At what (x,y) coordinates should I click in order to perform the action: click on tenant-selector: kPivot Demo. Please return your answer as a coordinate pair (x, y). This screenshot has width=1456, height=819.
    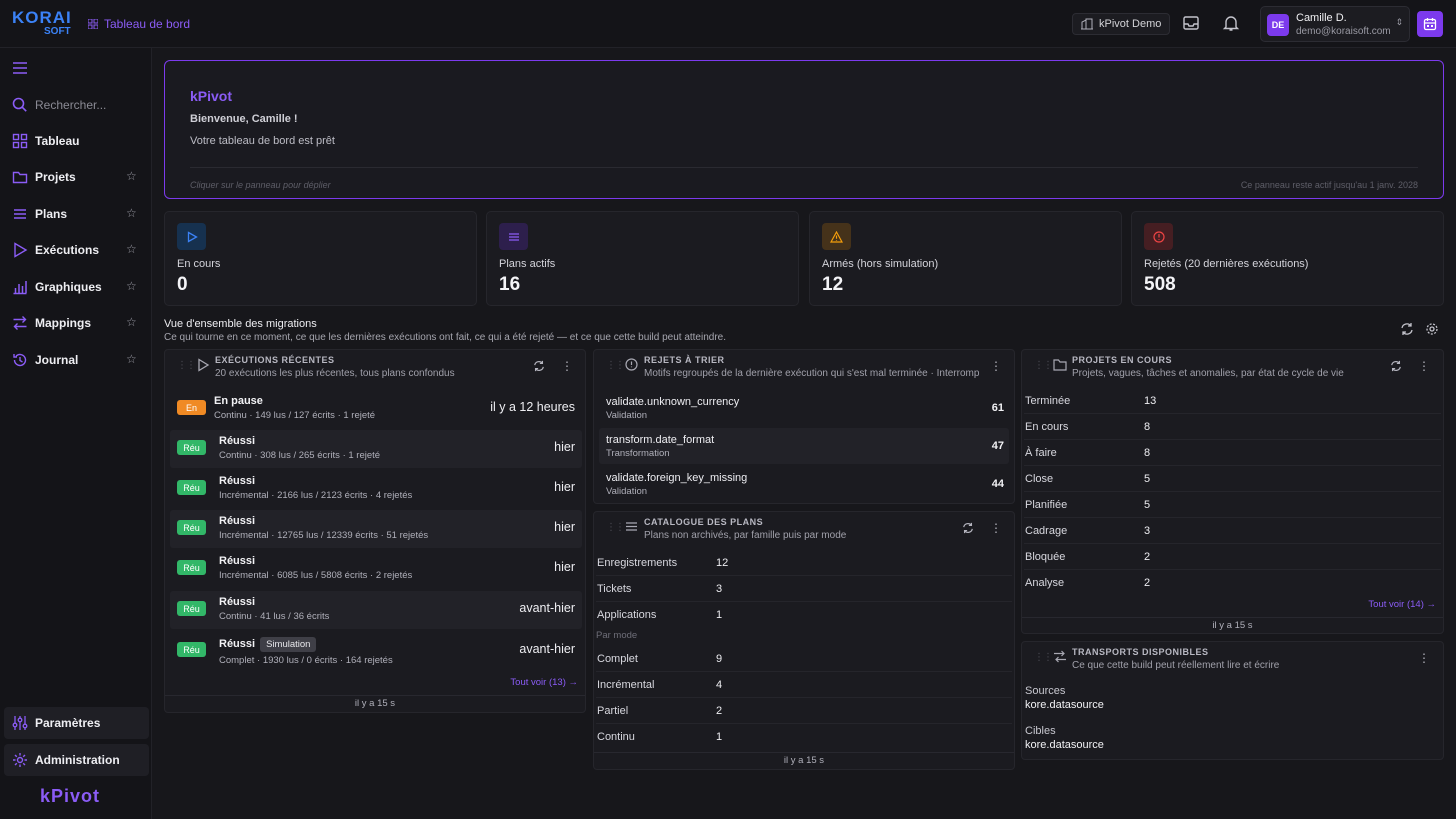
    Looking at the image, I should click on (1121, 24).